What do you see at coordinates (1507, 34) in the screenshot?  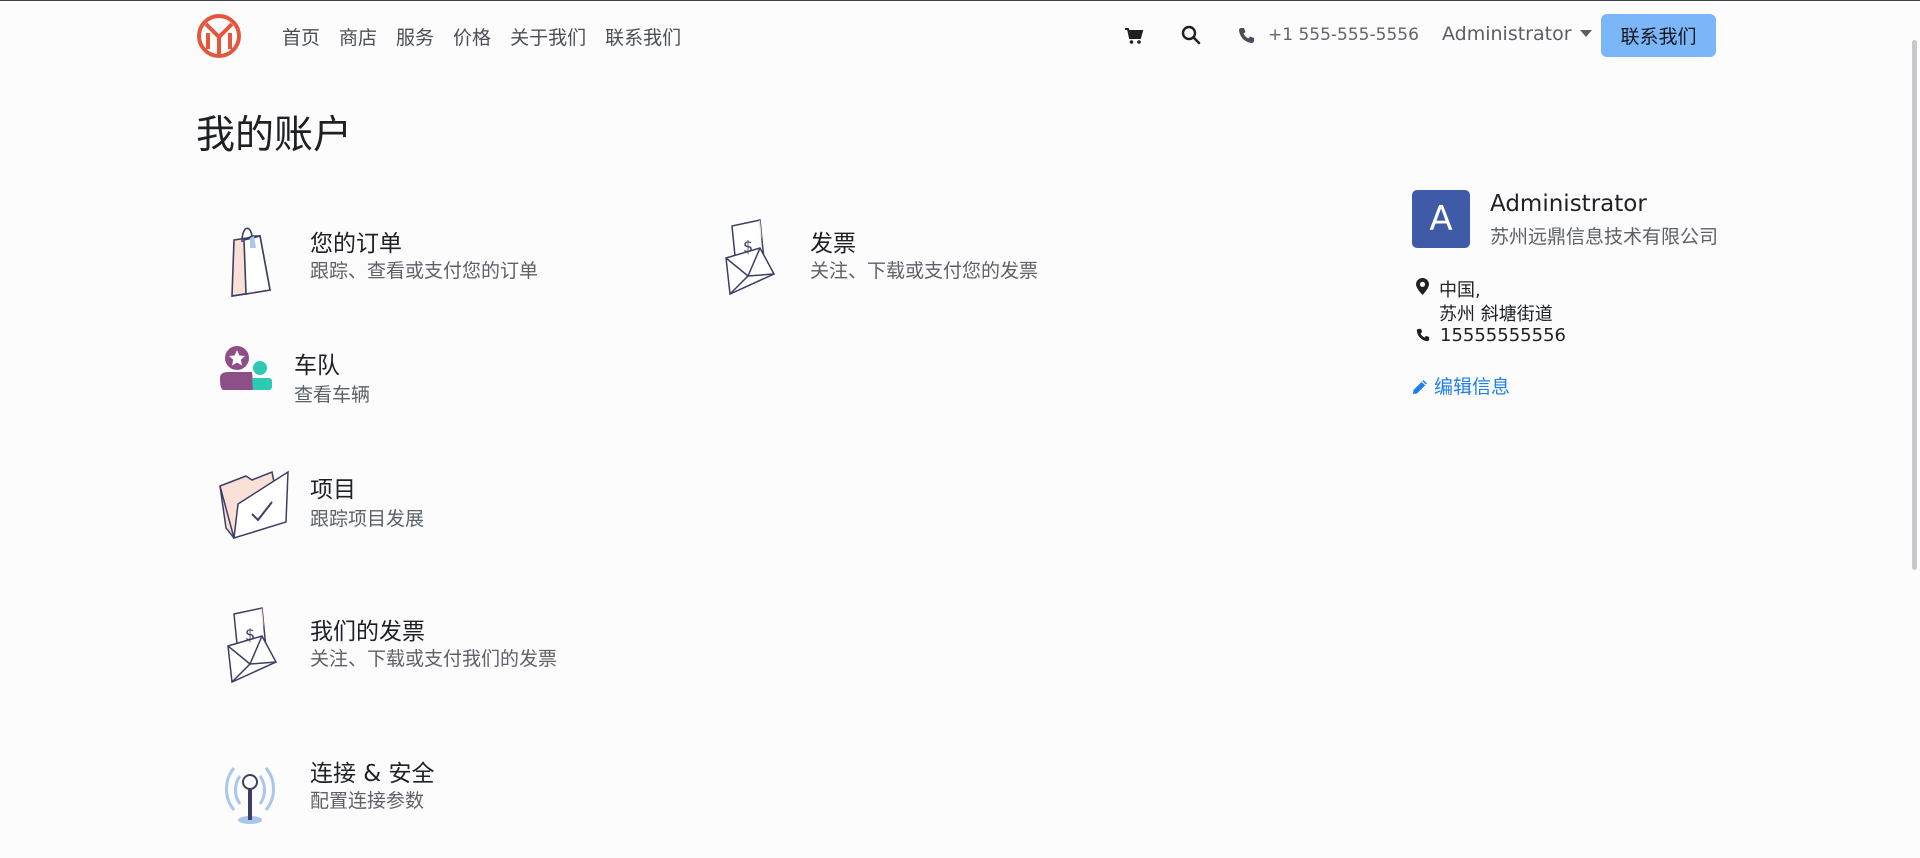 I see `user-dropdown-label: Administrator` at bounding box center [1507, 34].